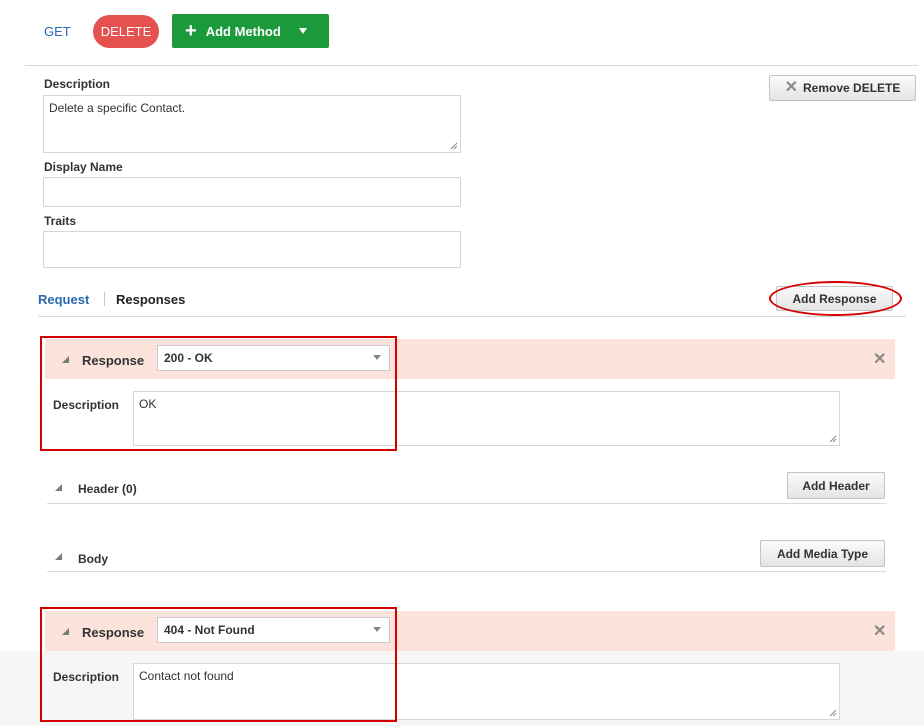  Describe the element at coordinates (252, 237) in the screenshot. I see `traits-value` at that location.